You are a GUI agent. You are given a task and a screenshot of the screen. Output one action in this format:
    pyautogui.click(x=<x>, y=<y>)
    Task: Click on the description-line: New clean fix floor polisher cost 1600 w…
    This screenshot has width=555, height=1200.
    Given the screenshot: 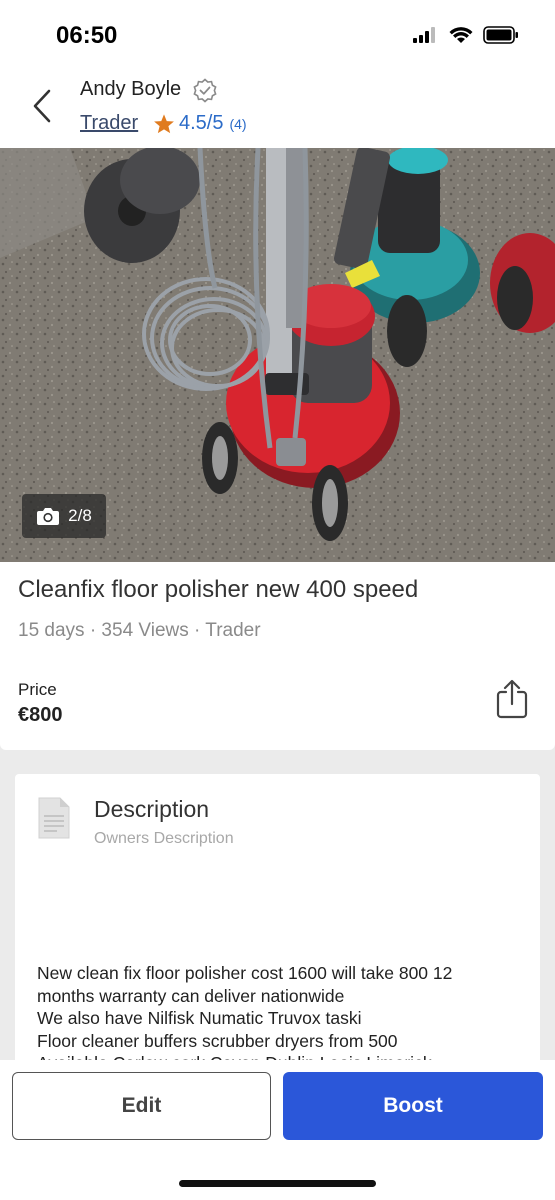 What is the action you would take?
    pyautogui.click(x=245, y=973)
    